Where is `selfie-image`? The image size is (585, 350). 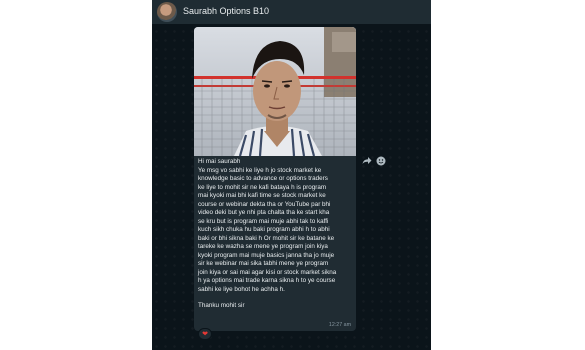 selfie-image is located at coordinates (275, 91).